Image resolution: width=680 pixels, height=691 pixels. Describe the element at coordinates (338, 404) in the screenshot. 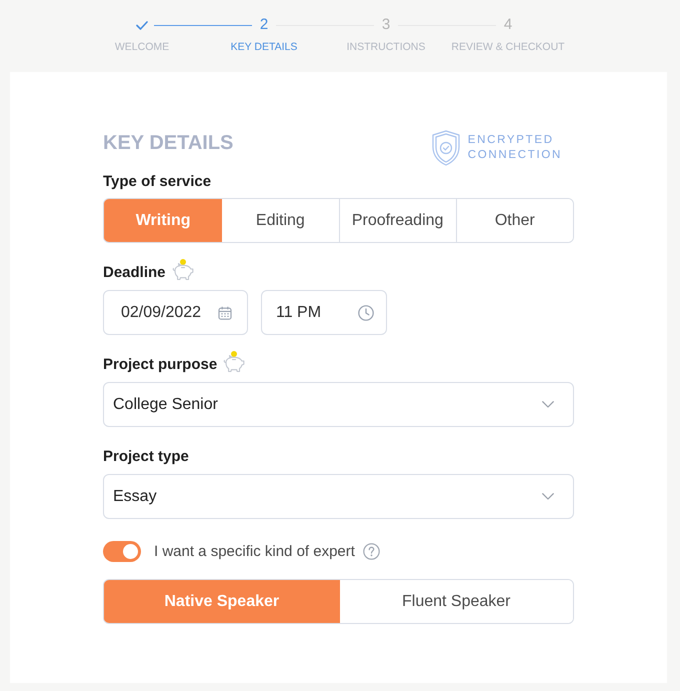

I see `purpose-dropdown: College Senior` at that location.